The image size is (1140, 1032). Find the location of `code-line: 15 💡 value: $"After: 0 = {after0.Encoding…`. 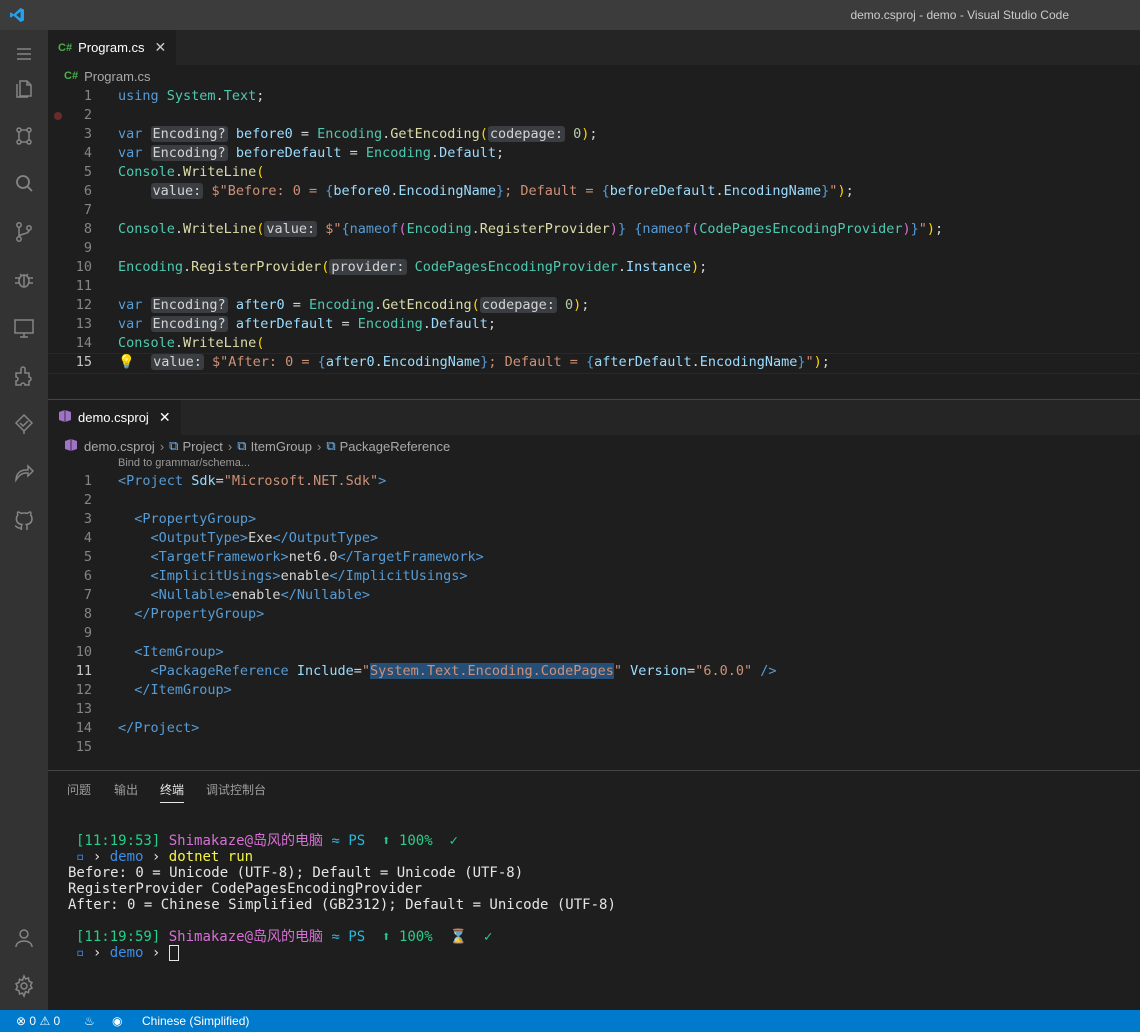

code-line: 15 💡 value: $"After: 0 = {after0.Encoding… is located at coordinates (452, 362).